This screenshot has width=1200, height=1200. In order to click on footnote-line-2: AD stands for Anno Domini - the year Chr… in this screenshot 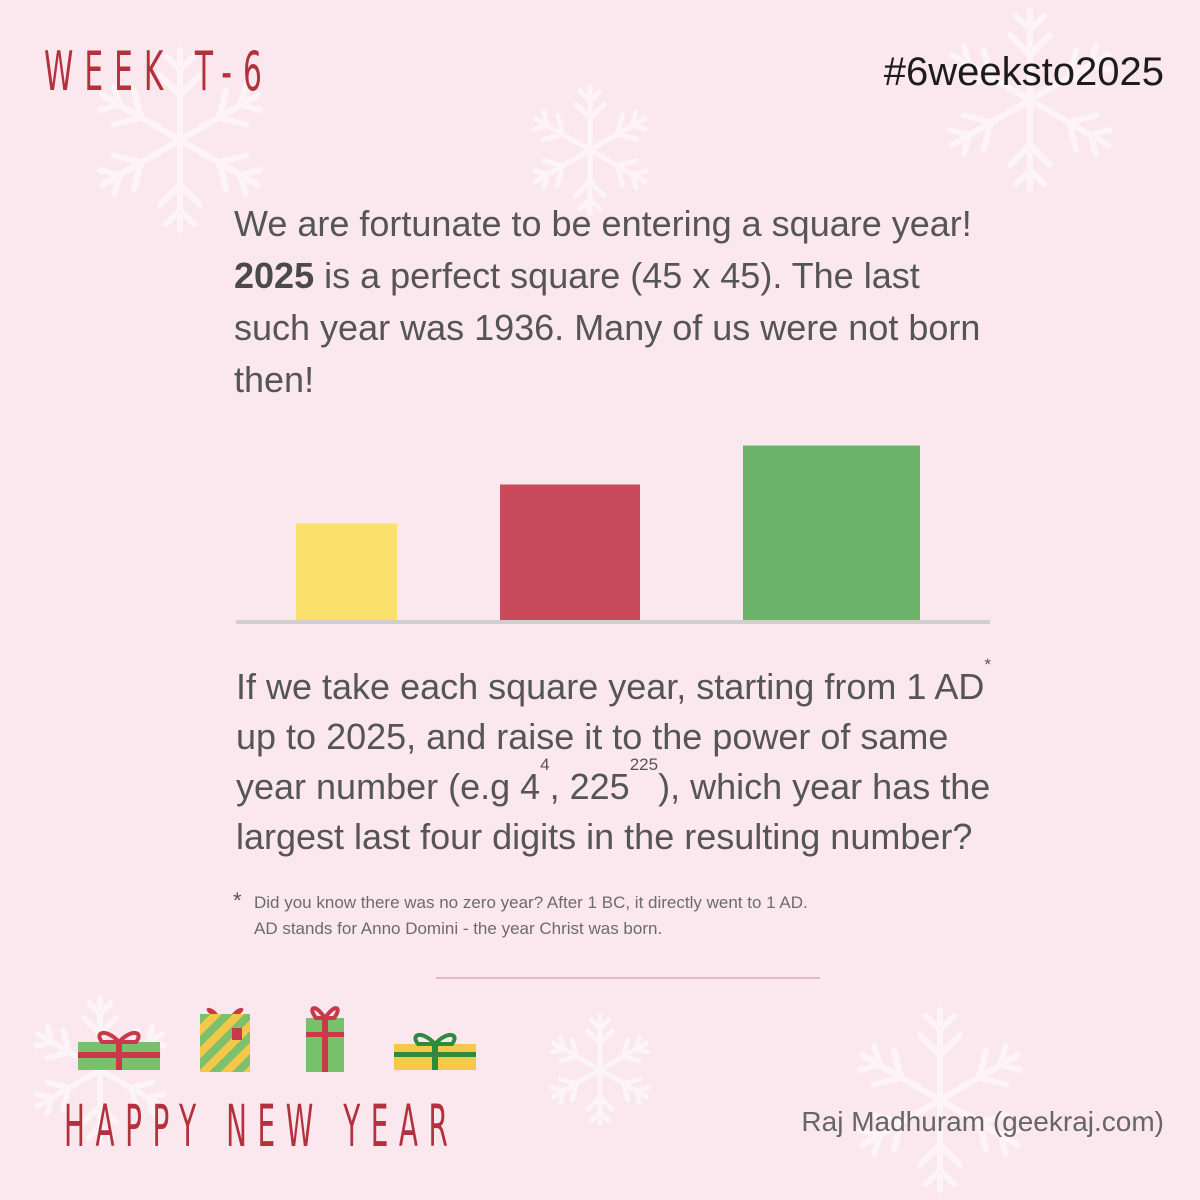, I will do `click(458, 928)`.